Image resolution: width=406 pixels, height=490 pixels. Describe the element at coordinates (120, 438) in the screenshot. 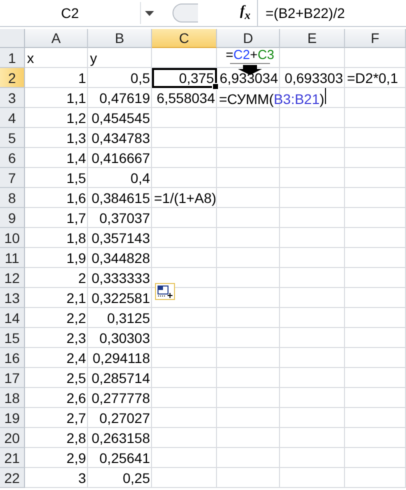

I see `table-cell: 0,263158` at that location.